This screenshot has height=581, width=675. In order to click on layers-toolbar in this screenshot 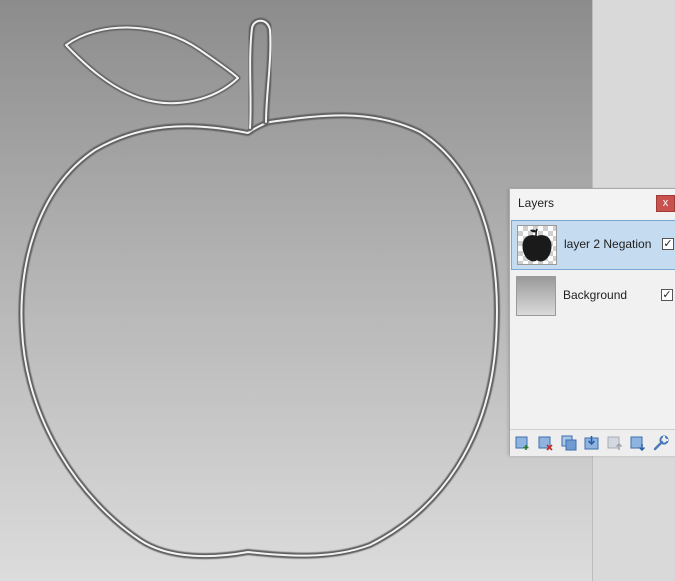, I will do `click(592, 442)`.